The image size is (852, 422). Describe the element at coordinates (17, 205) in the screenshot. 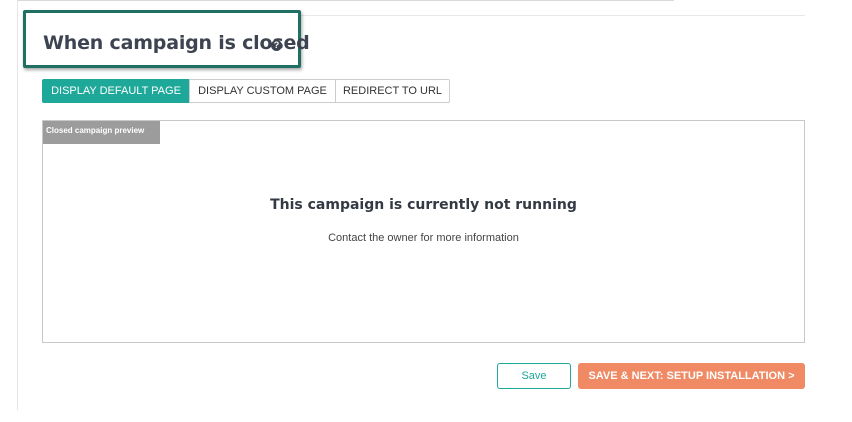

I see `page-left-divider` at that location.